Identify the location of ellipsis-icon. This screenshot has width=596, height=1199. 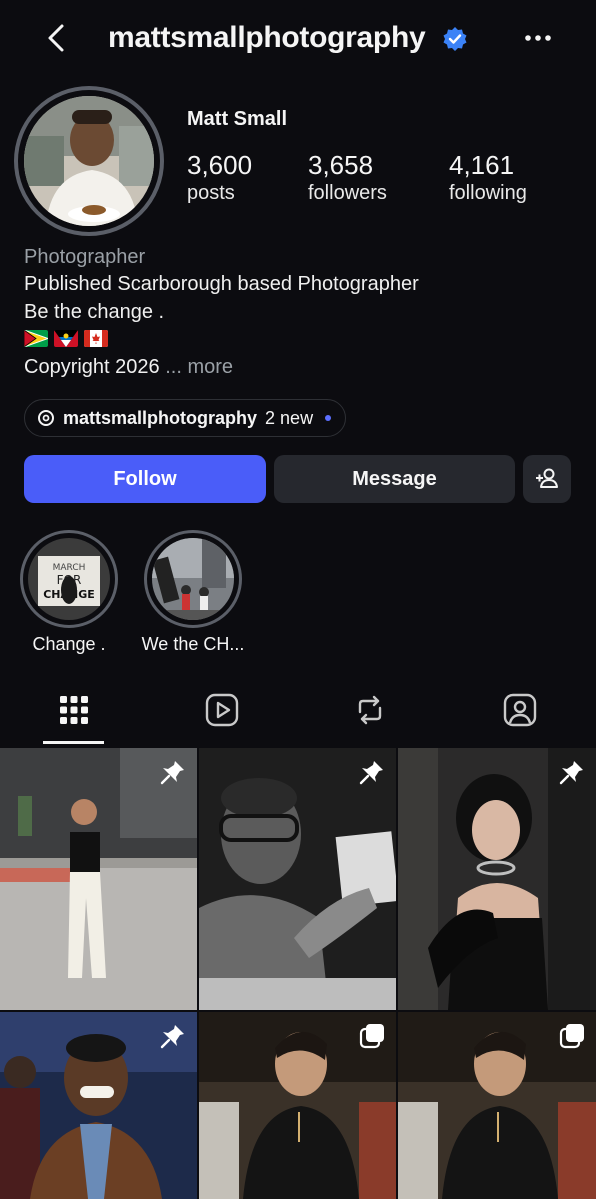
(538, 38).